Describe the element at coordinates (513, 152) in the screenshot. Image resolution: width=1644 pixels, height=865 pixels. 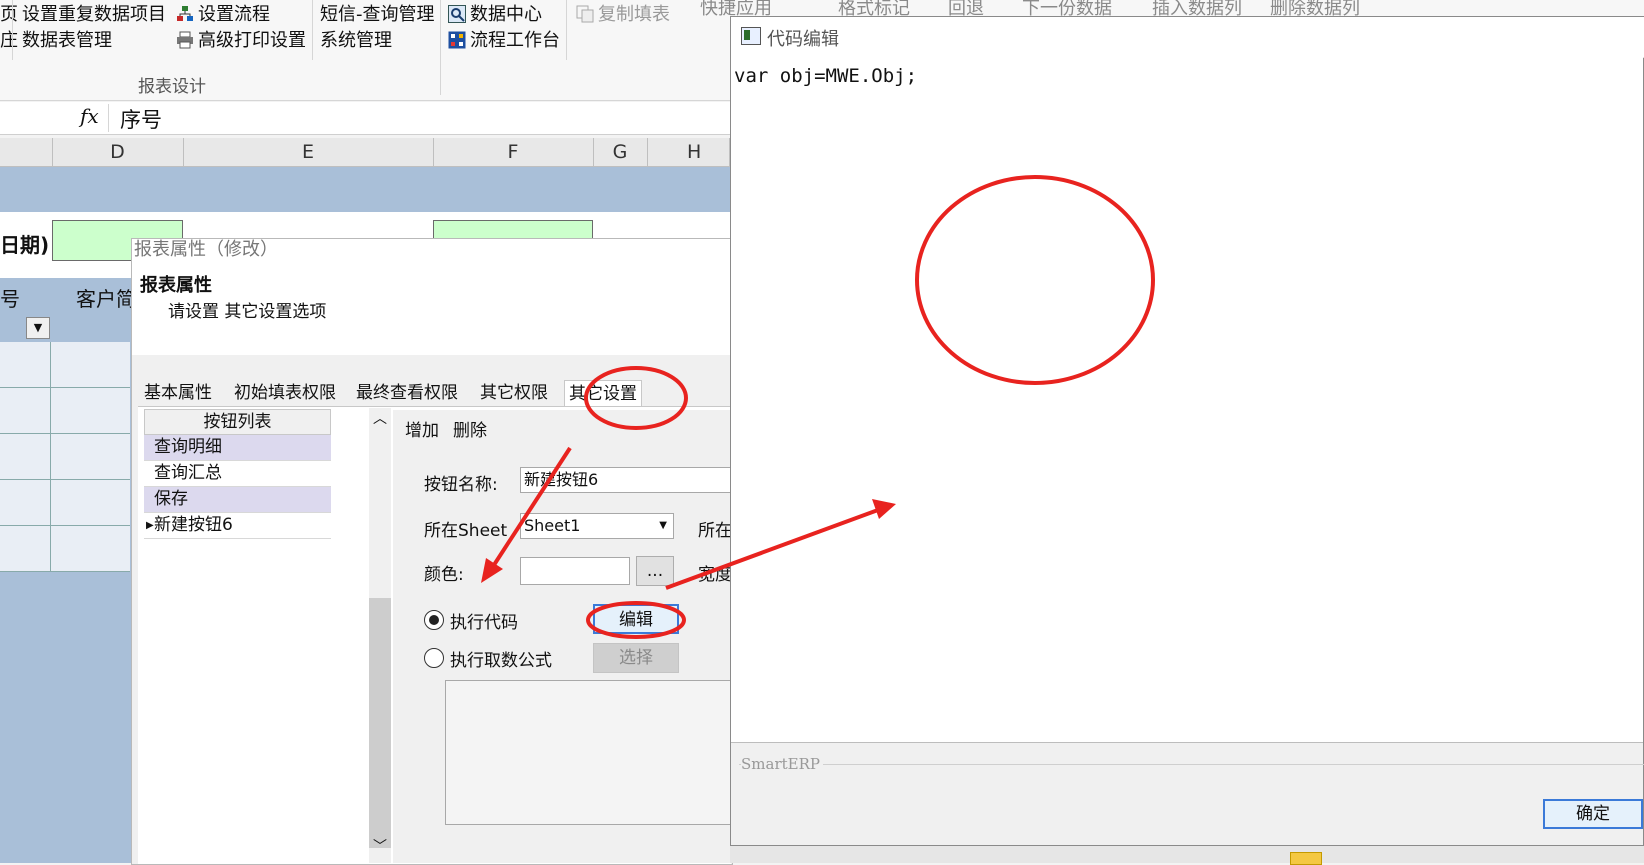
I see `column-header-f: F` at that location.